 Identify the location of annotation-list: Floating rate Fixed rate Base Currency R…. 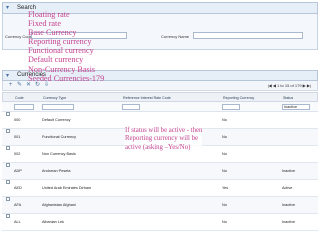
(66, 46).